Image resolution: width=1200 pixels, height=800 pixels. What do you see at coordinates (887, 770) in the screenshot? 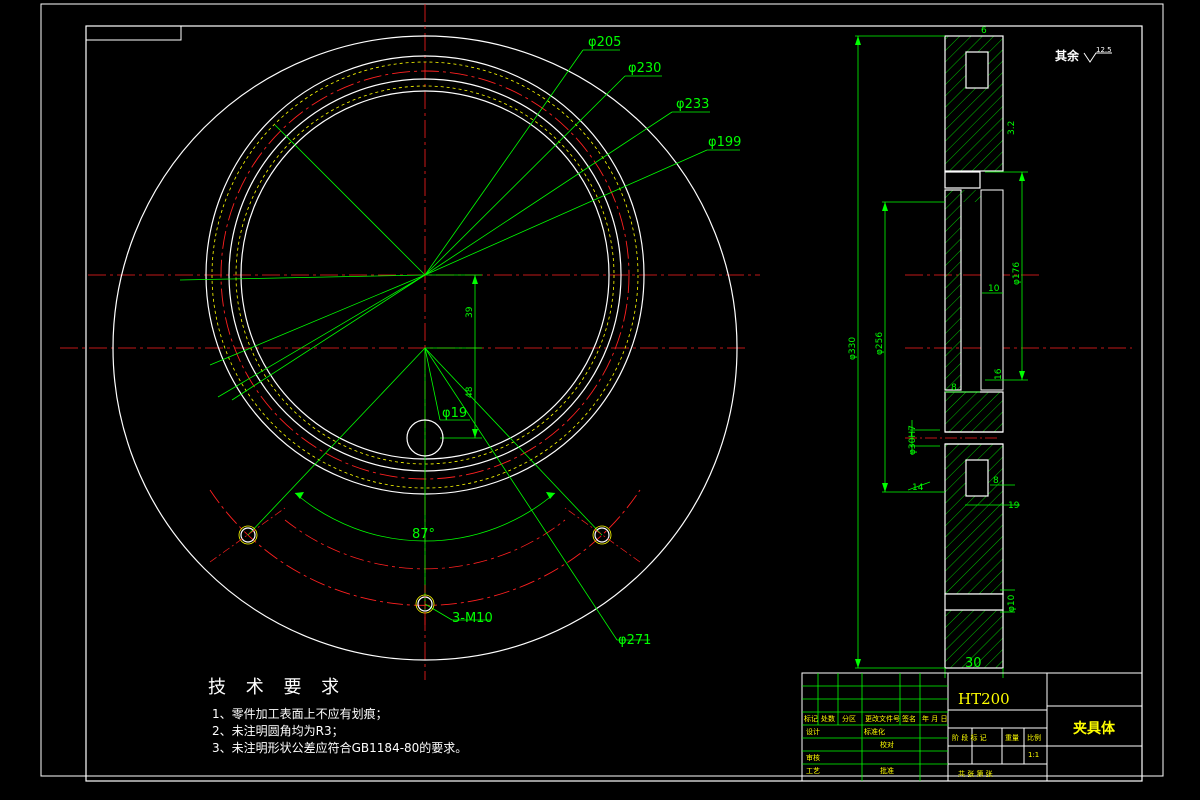
I see `tb-approve: 批准` at bounding box center [887, 770].